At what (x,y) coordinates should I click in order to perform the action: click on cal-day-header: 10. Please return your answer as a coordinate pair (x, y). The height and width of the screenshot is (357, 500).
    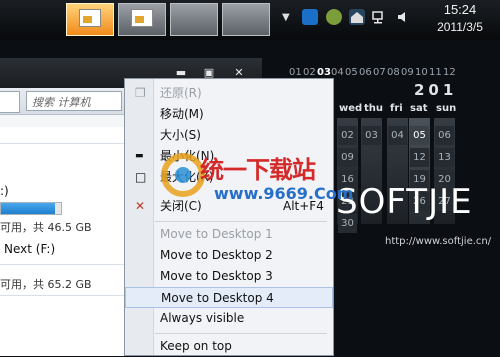
    Looking at the image, I should click on (421, 72).